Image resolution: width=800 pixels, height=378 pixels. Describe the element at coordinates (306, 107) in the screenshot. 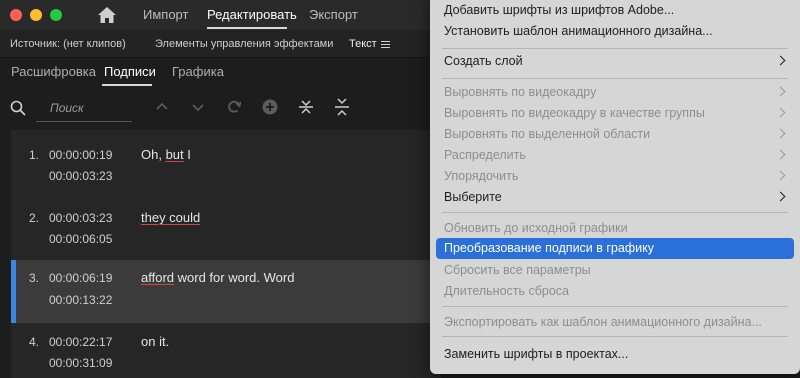

I see `merge-icon` at that location.